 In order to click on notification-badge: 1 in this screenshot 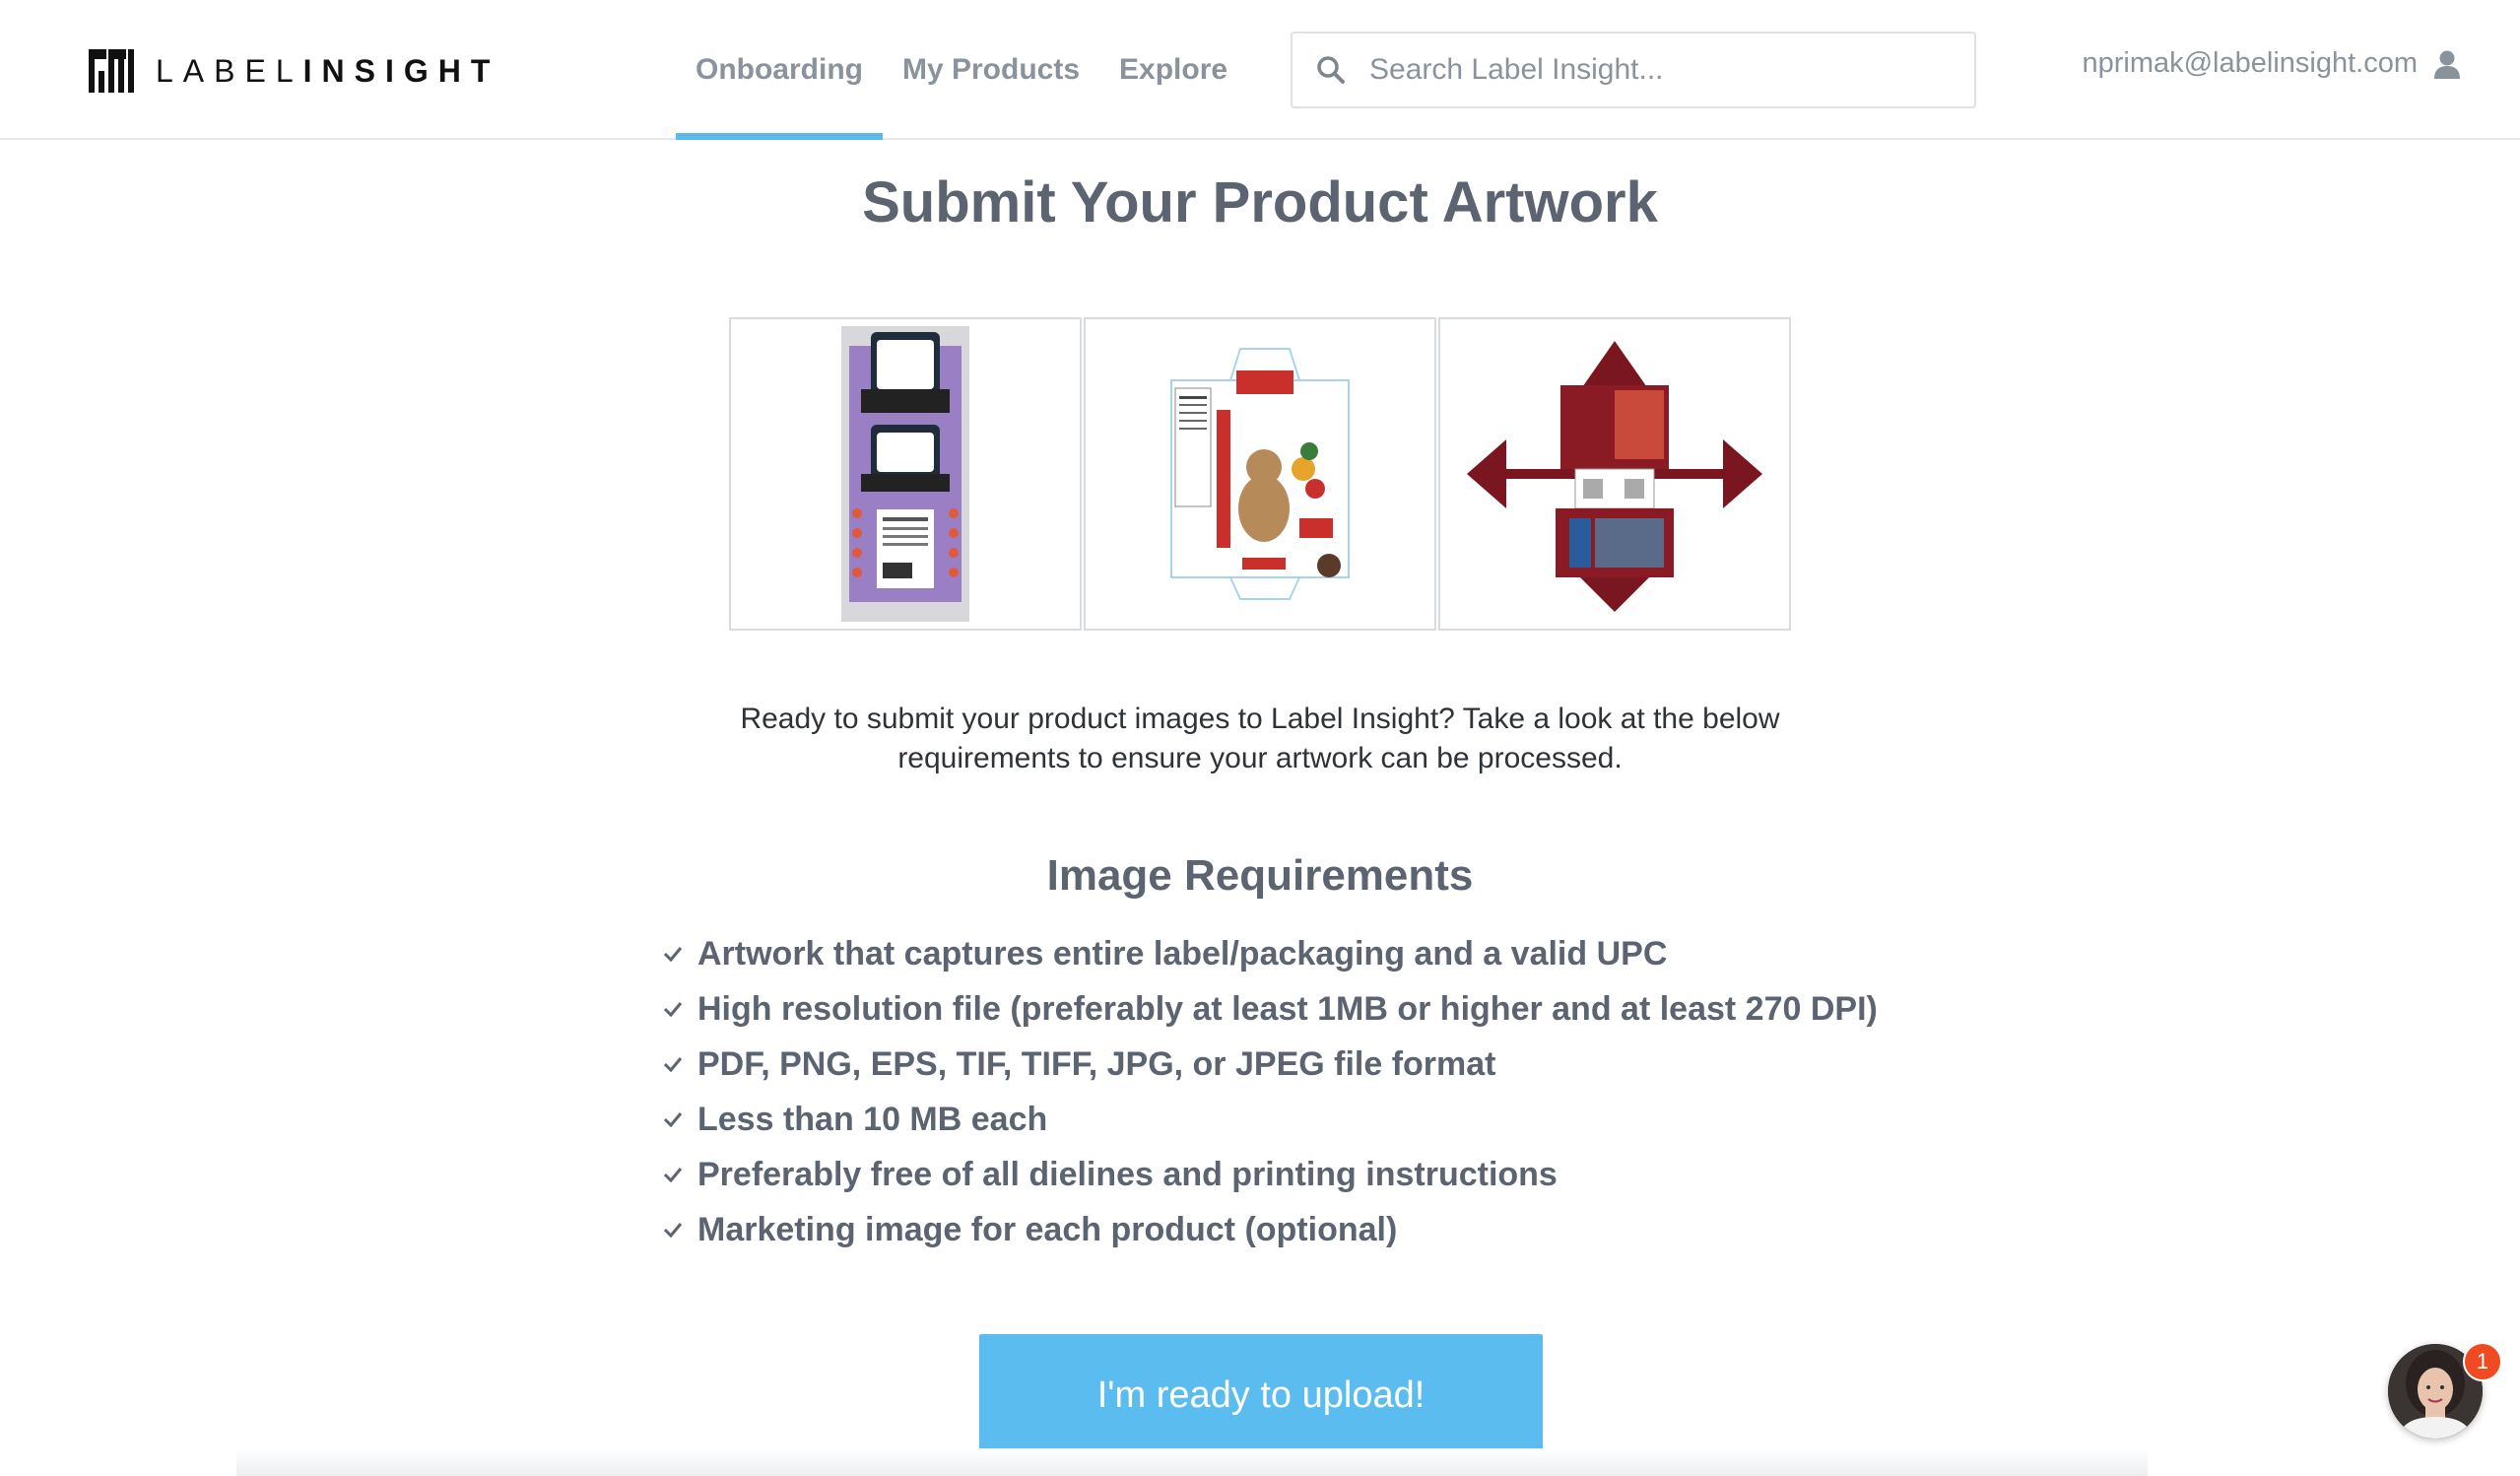, I will do `click(2482, 1361)`.